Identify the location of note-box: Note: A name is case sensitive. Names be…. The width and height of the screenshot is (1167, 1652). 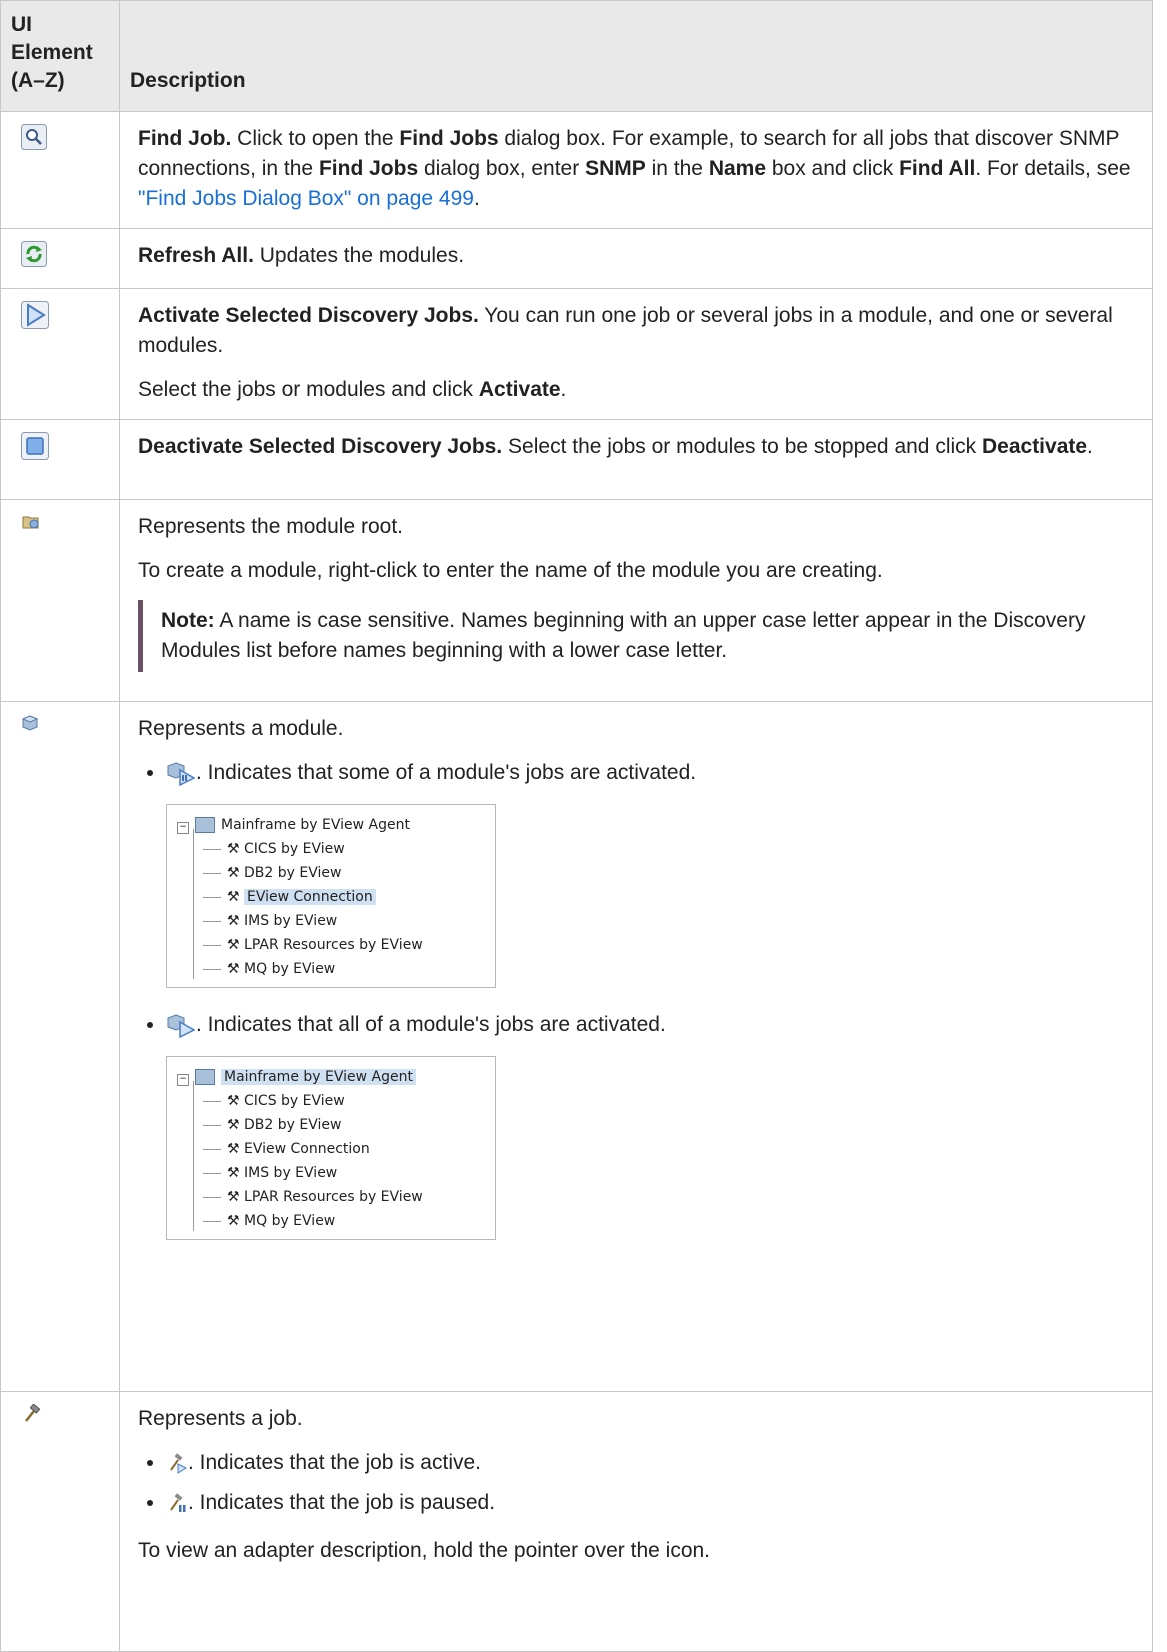
(637, 636).